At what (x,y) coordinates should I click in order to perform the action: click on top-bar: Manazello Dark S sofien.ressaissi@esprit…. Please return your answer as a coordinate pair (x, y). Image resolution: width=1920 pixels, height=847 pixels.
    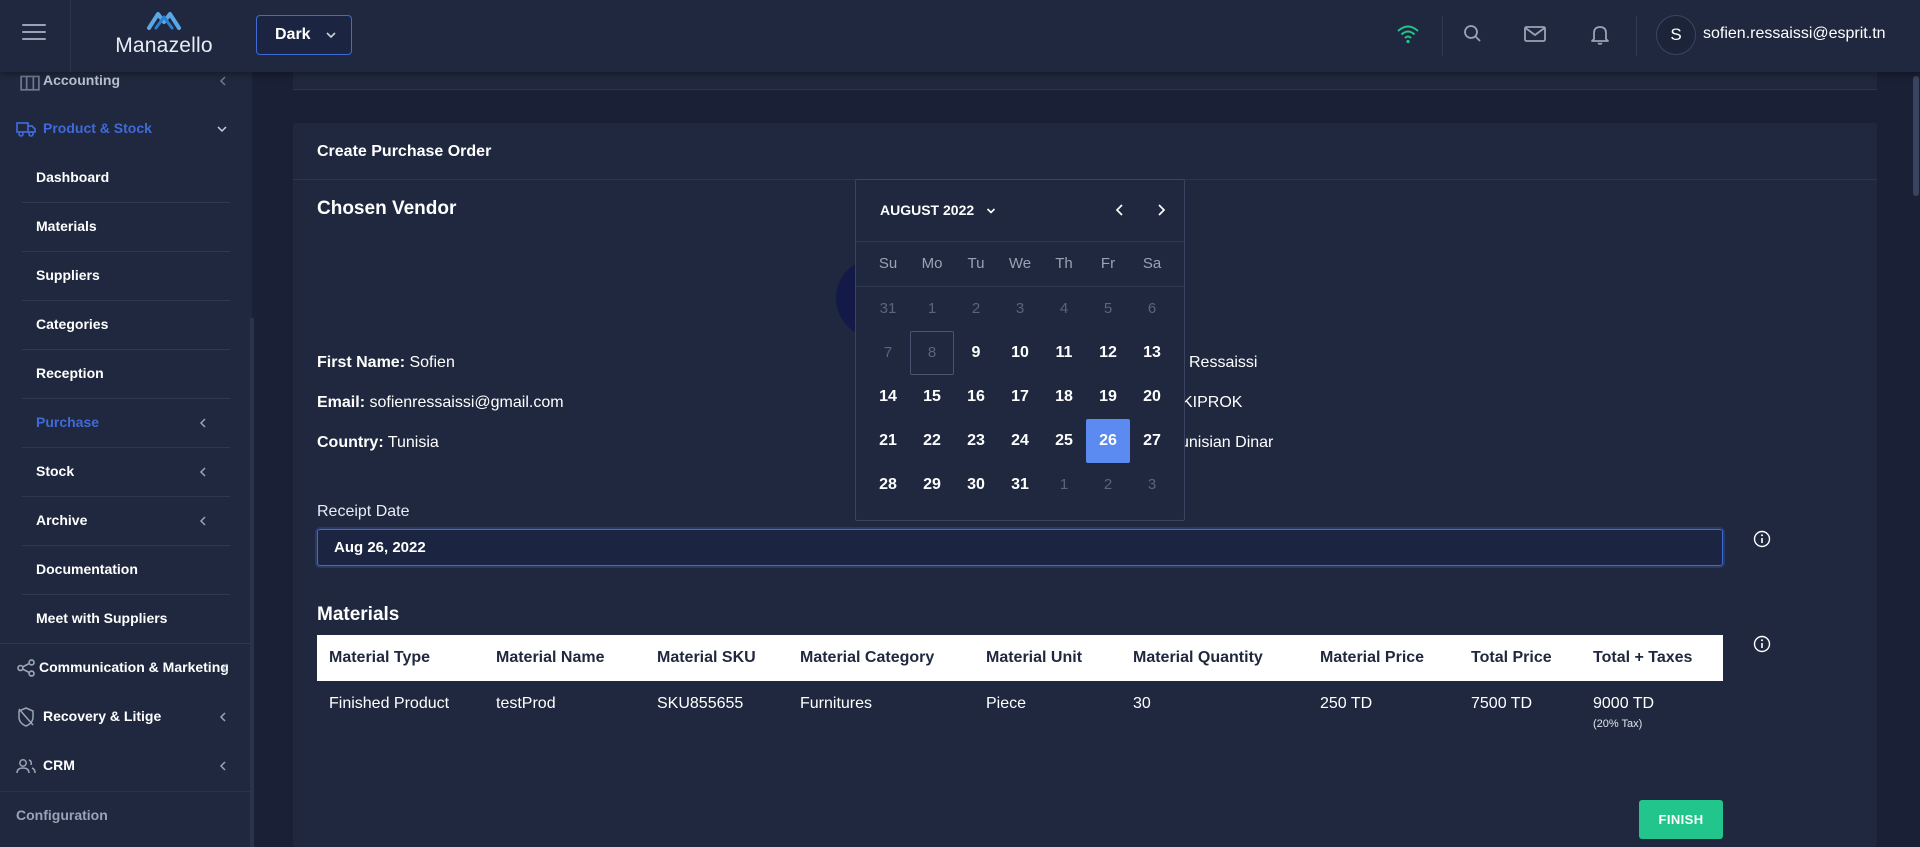
    Looking at the image, I should click on (960, 36).